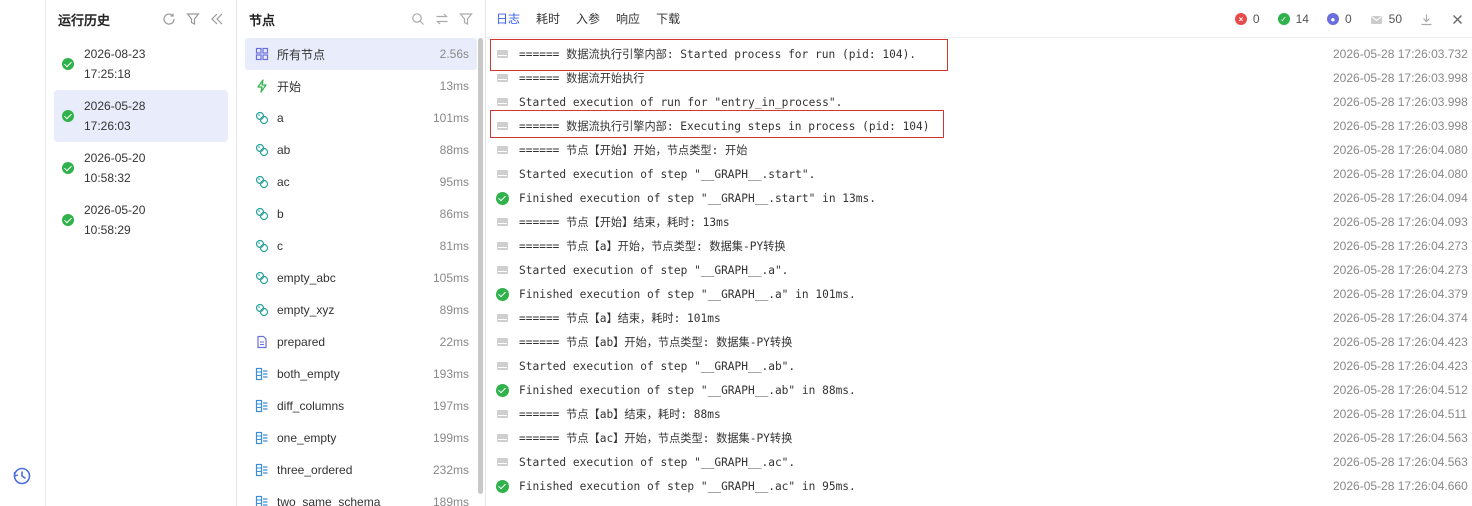  What do you see at coordinates (633, 150) in the screenshot?
I see `log-message: ====== 节点【开始】开始，节点类型: 开始` at bounding box center [633, 150].